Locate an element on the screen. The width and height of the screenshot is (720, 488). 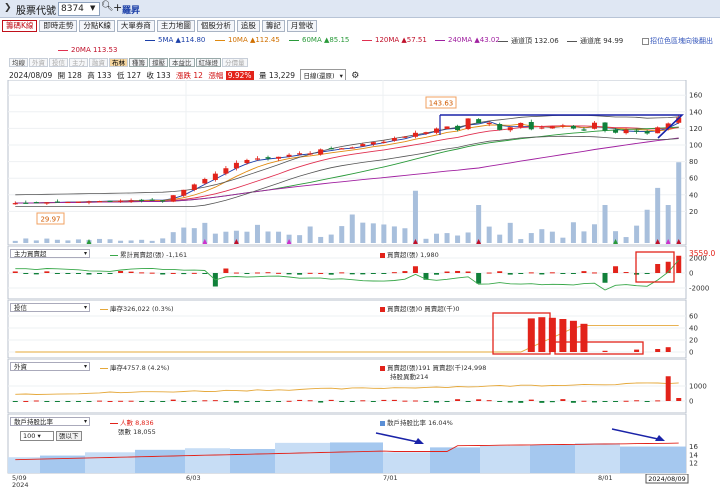
tab-big-order: 大單券商 is located at coordinates (135, 26).